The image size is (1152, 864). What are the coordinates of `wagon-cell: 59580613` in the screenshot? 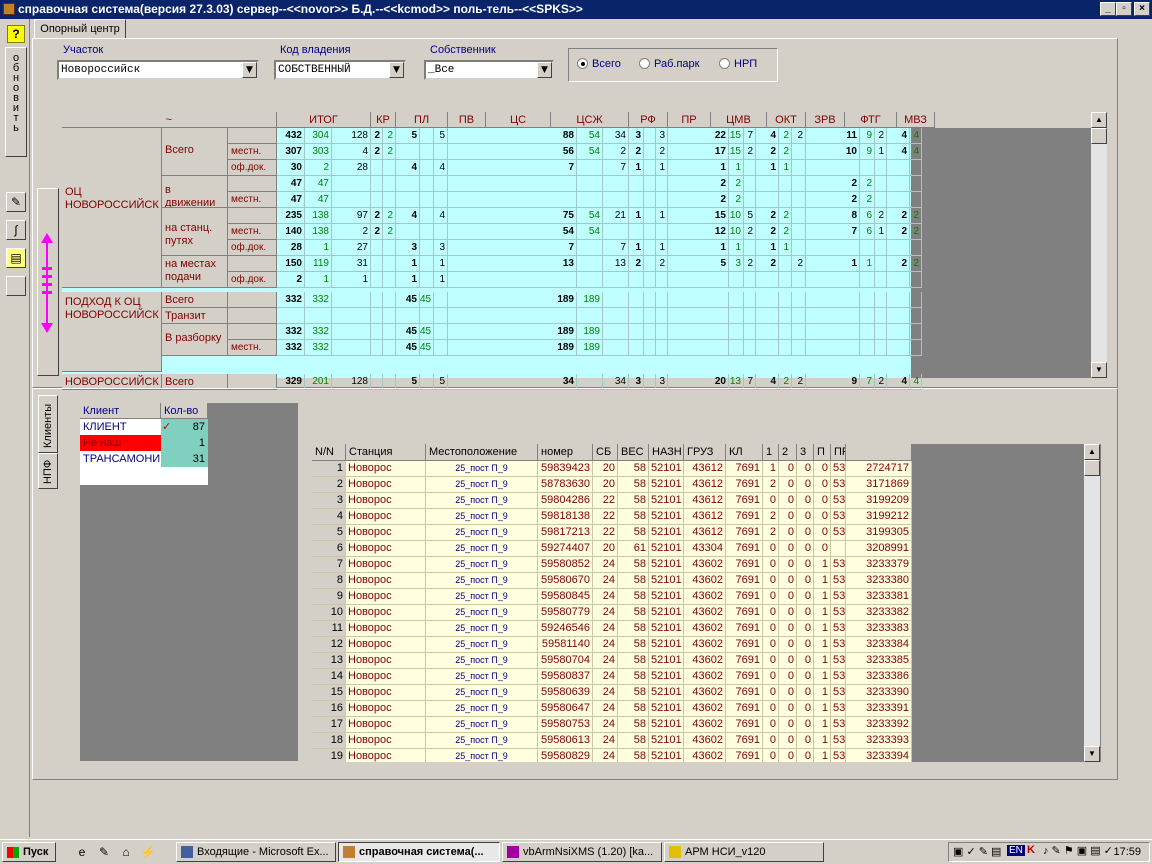 It's located at (565, 741).